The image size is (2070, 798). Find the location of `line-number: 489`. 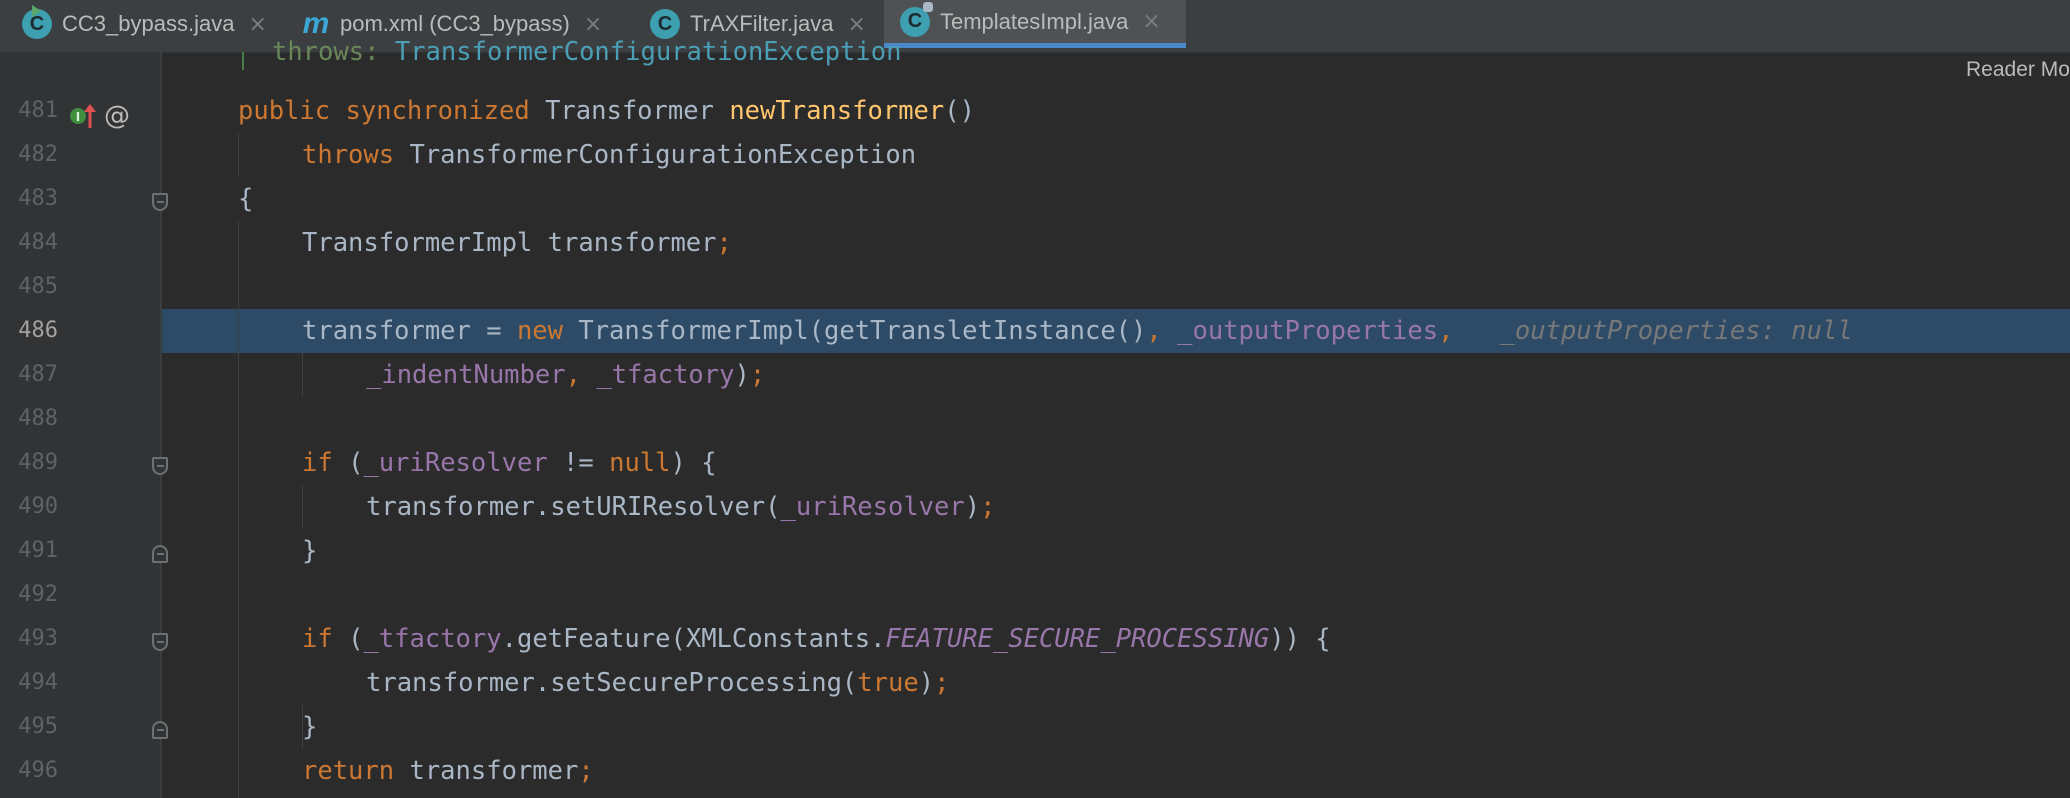

line-number: 489 is located at coordinates (29, 463).